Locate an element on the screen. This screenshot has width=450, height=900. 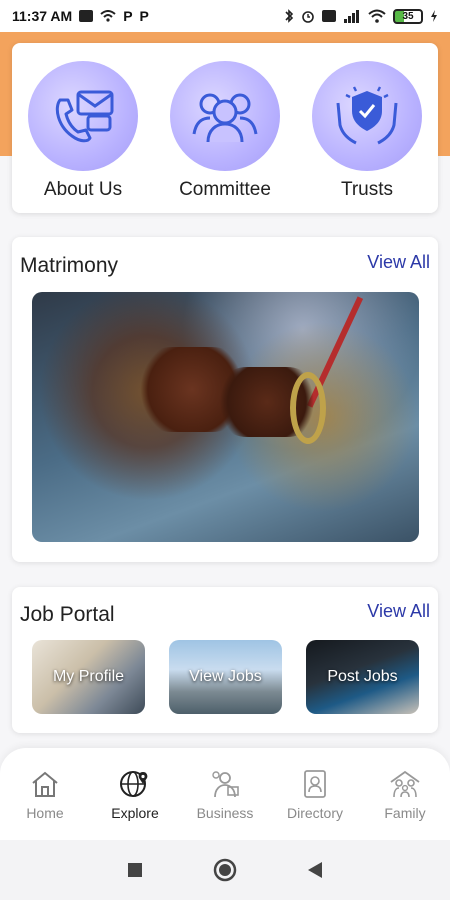
wifi-icon is located at coordinates (377, 16).